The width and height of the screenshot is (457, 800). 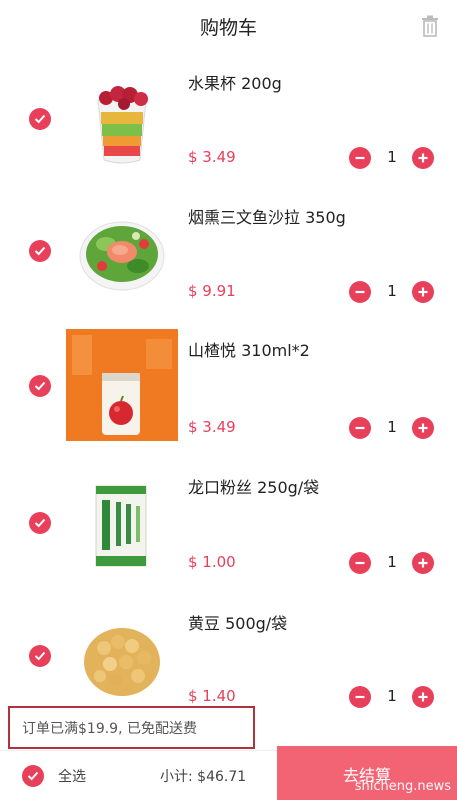 I want to click on trash-icon, so click(x=430, y=26).